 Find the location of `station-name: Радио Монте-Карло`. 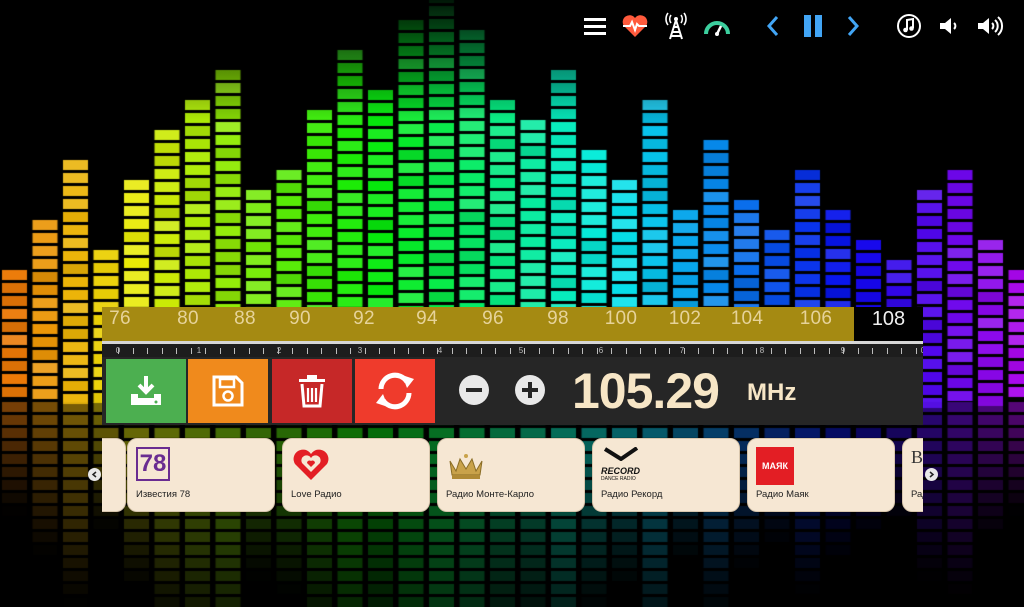

station-name: Радио Монте-Карло is located at coordinates (490, 494).